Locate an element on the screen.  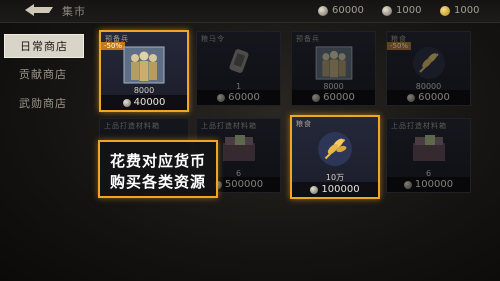
tutorial-tip-box: 花费对应货币 购买各类资源 is located at coordinates (158, 169).